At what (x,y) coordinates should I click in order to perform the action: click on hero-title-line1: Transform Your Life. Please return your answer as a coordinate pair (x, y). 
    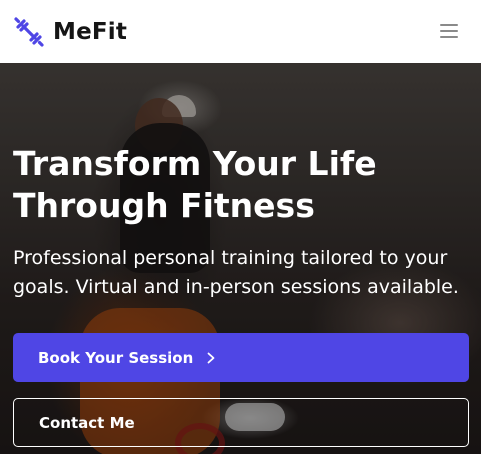
    Looking at the image, I should click on (195, 163).